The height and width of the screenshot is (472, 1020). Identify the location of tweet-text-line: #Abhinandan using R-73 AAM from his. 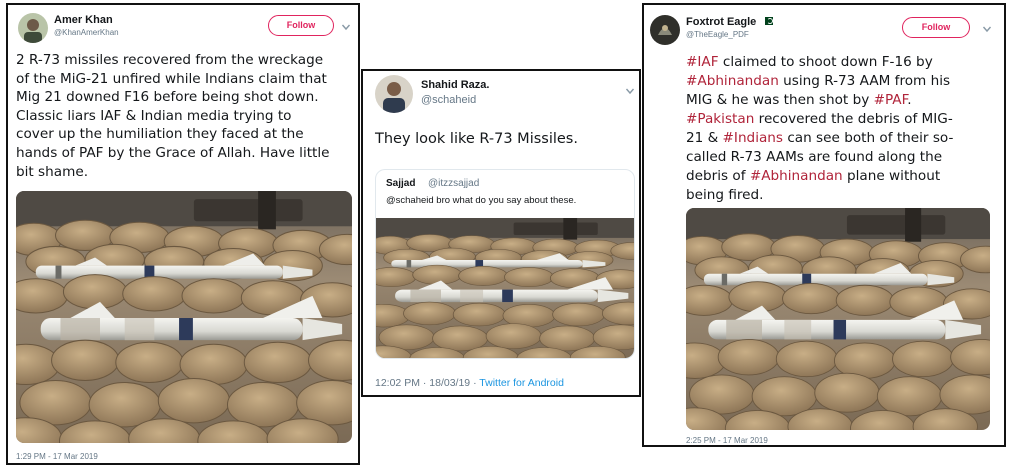
(819, 81).